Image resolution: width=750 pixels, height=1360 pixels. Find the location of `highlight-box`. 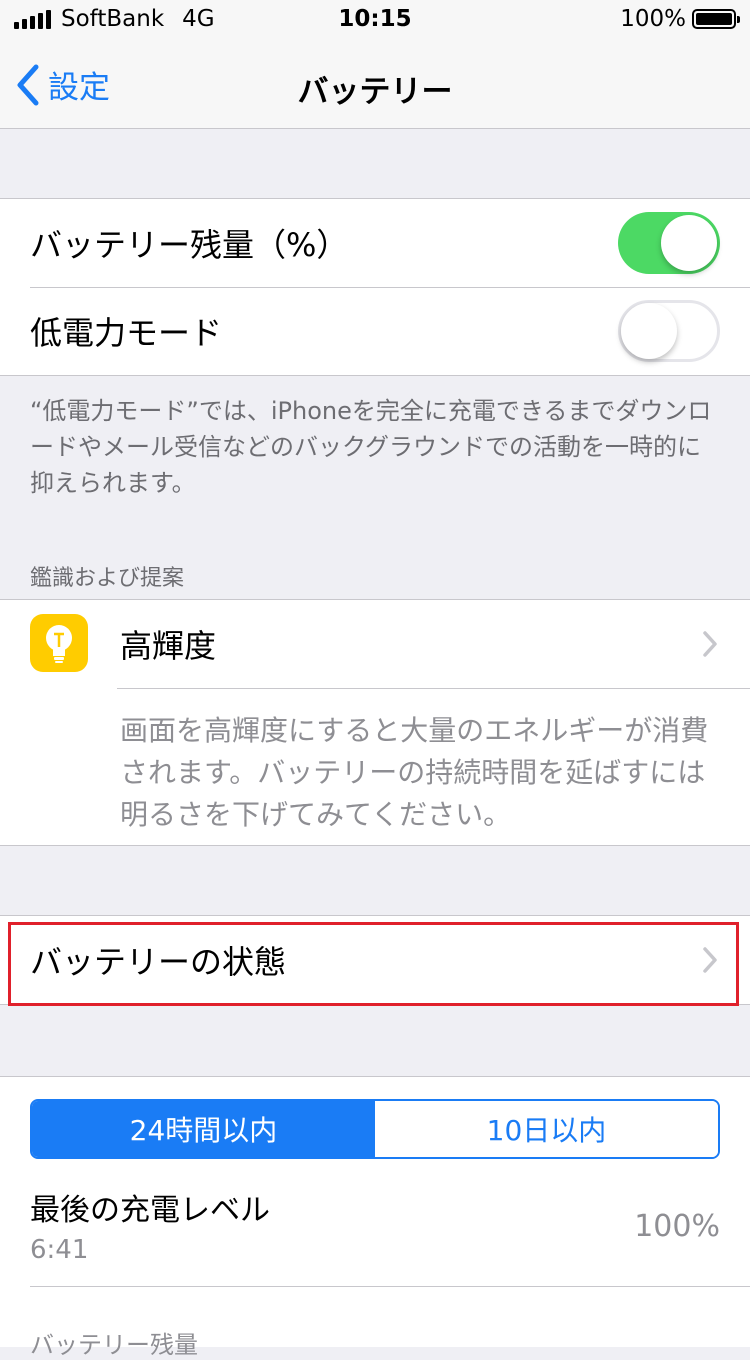

highlight-box is located at coordinates (373, 964).